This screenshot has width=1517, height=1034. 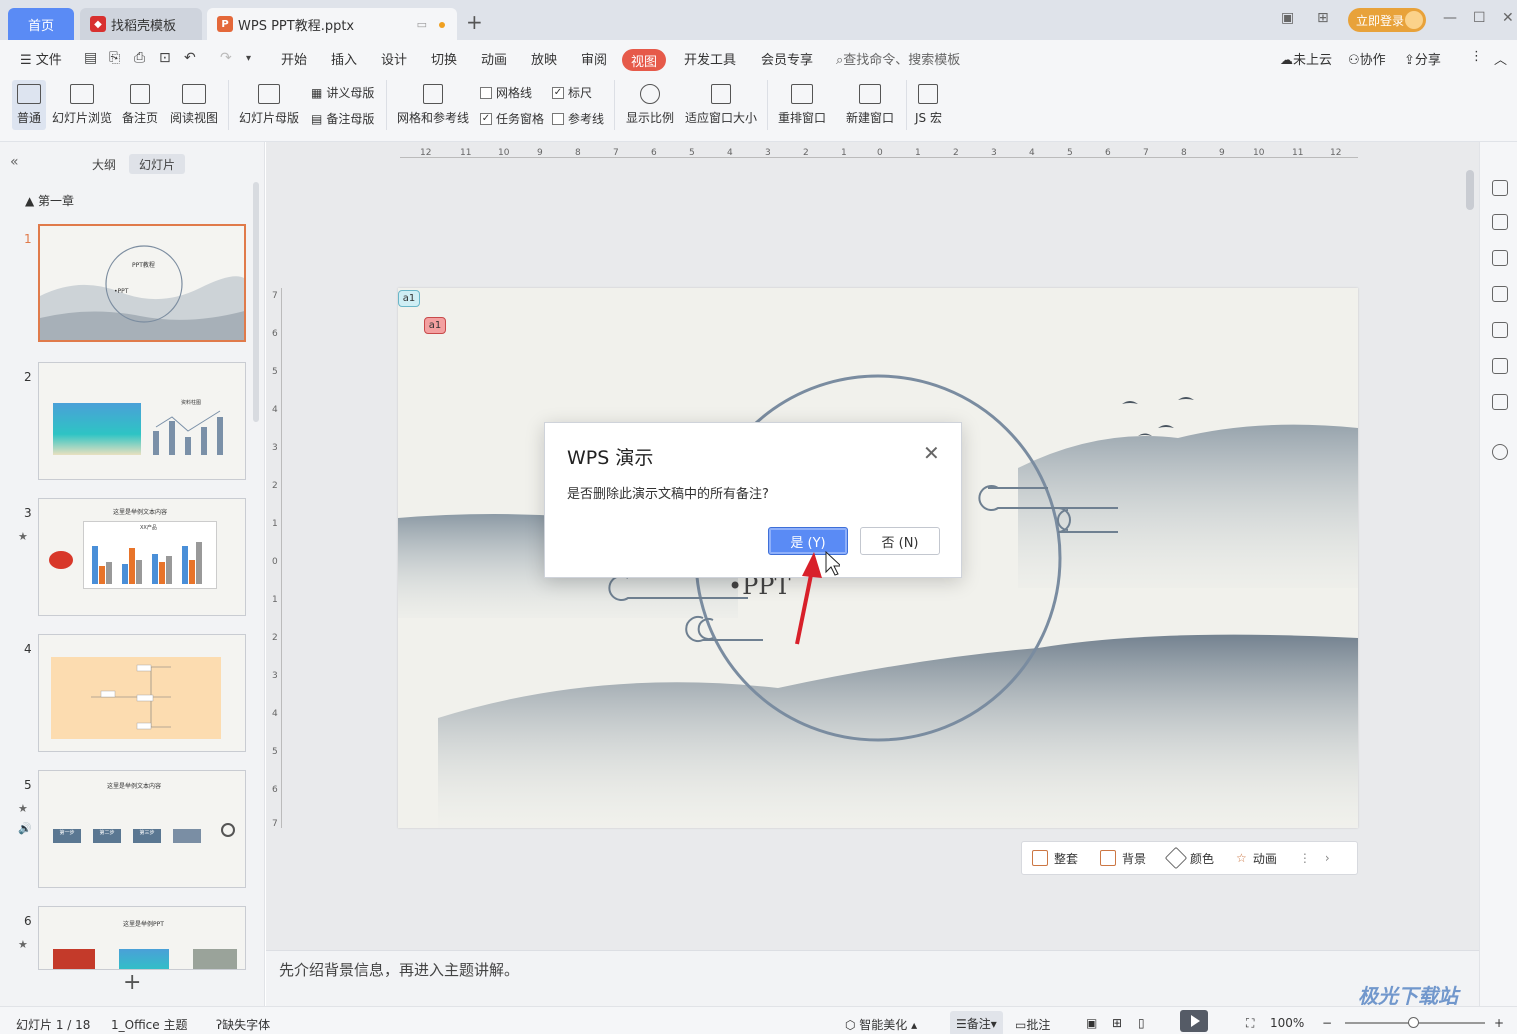 What do you see at coordinates (29, 105) in the screenshot?
I see `normal-view-button: 普通` at bounding box center [29, 105].